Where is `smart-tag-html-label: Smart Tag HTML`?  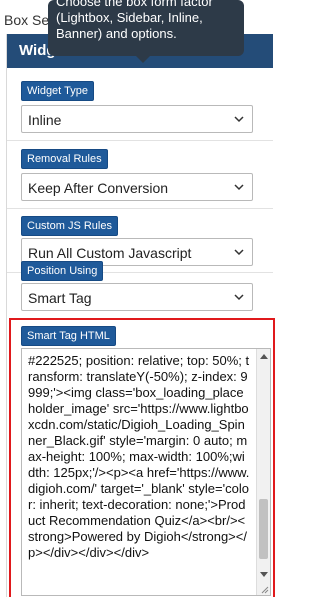 smart-tag-html-label: Smart Tag HTML is located at coordinates (68, 336).